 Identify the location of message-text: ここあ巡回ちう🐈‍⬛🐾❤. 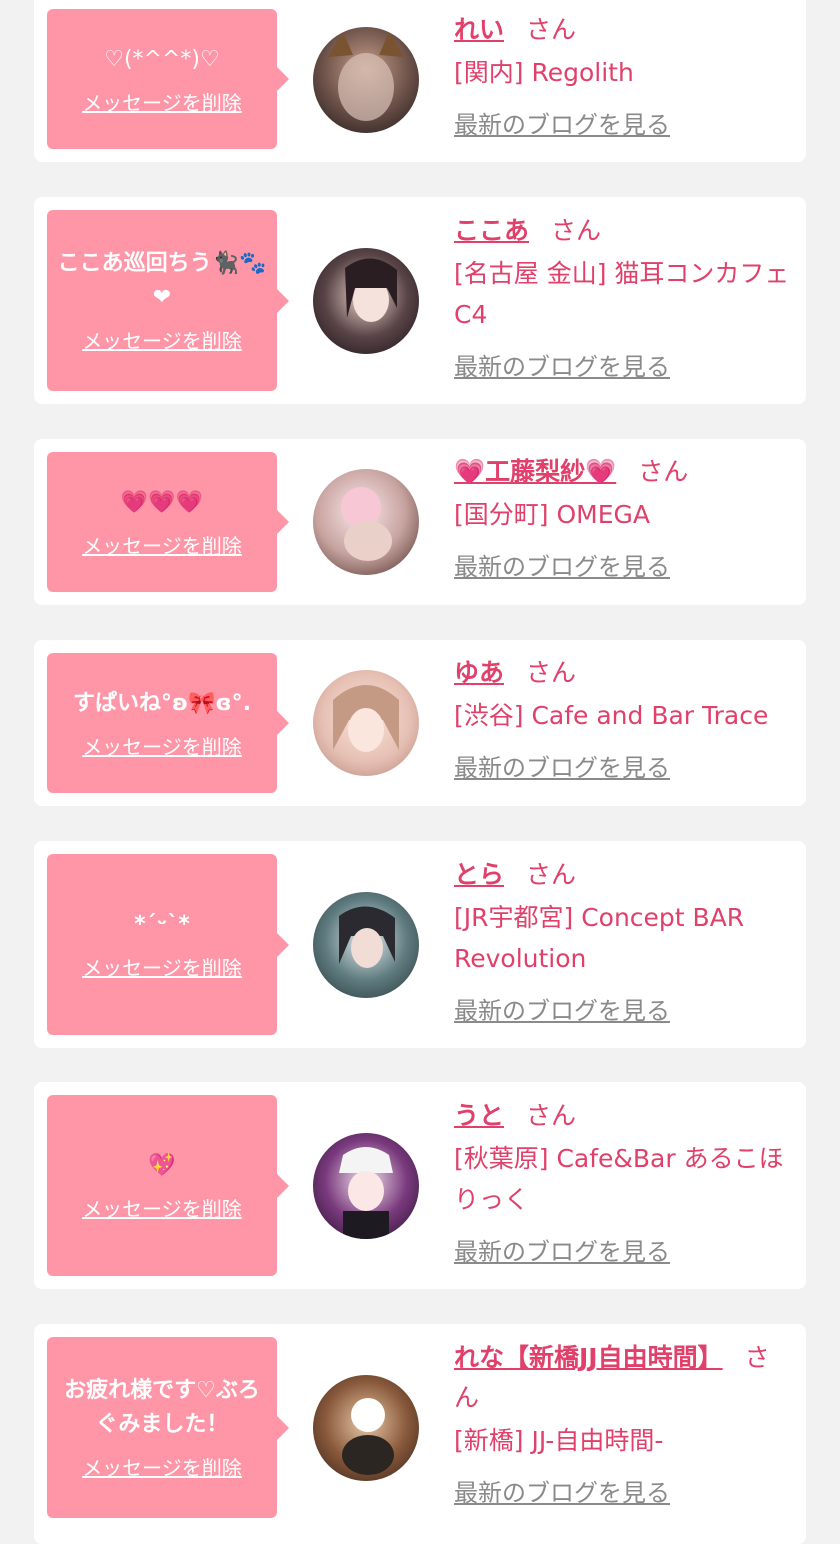
(162, 280).